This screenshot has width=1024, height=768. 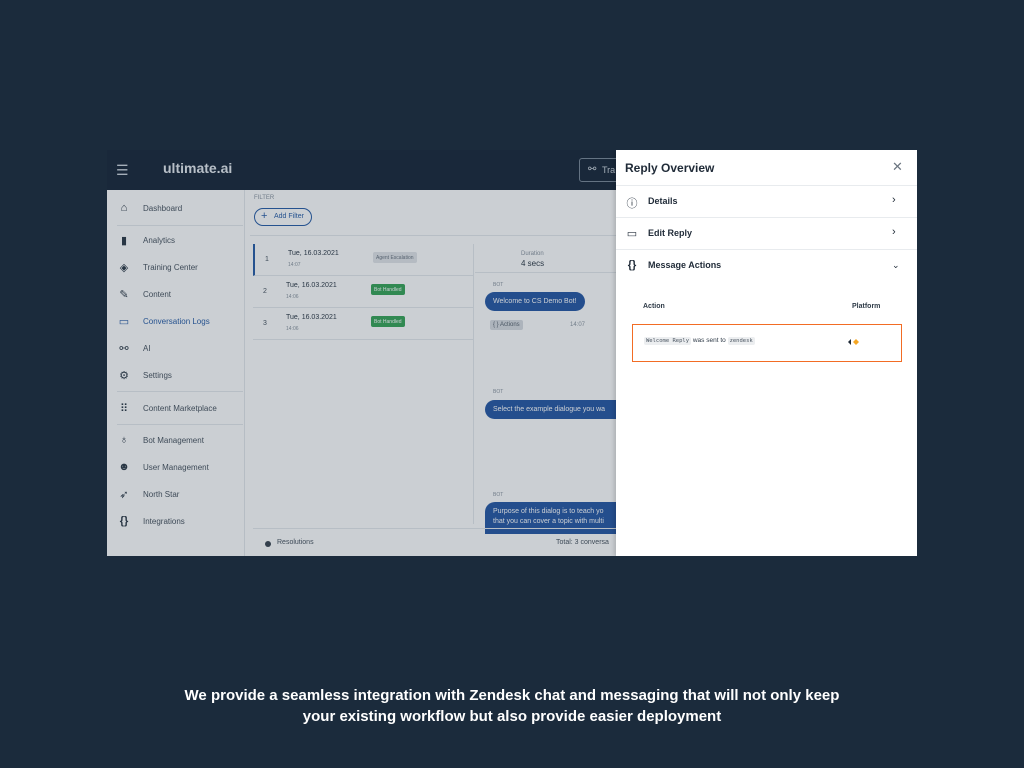 What do you see at coordinates (632, 265) in the screenshot?
I see `braces-icon: {}` at bounding box center [632, 265].